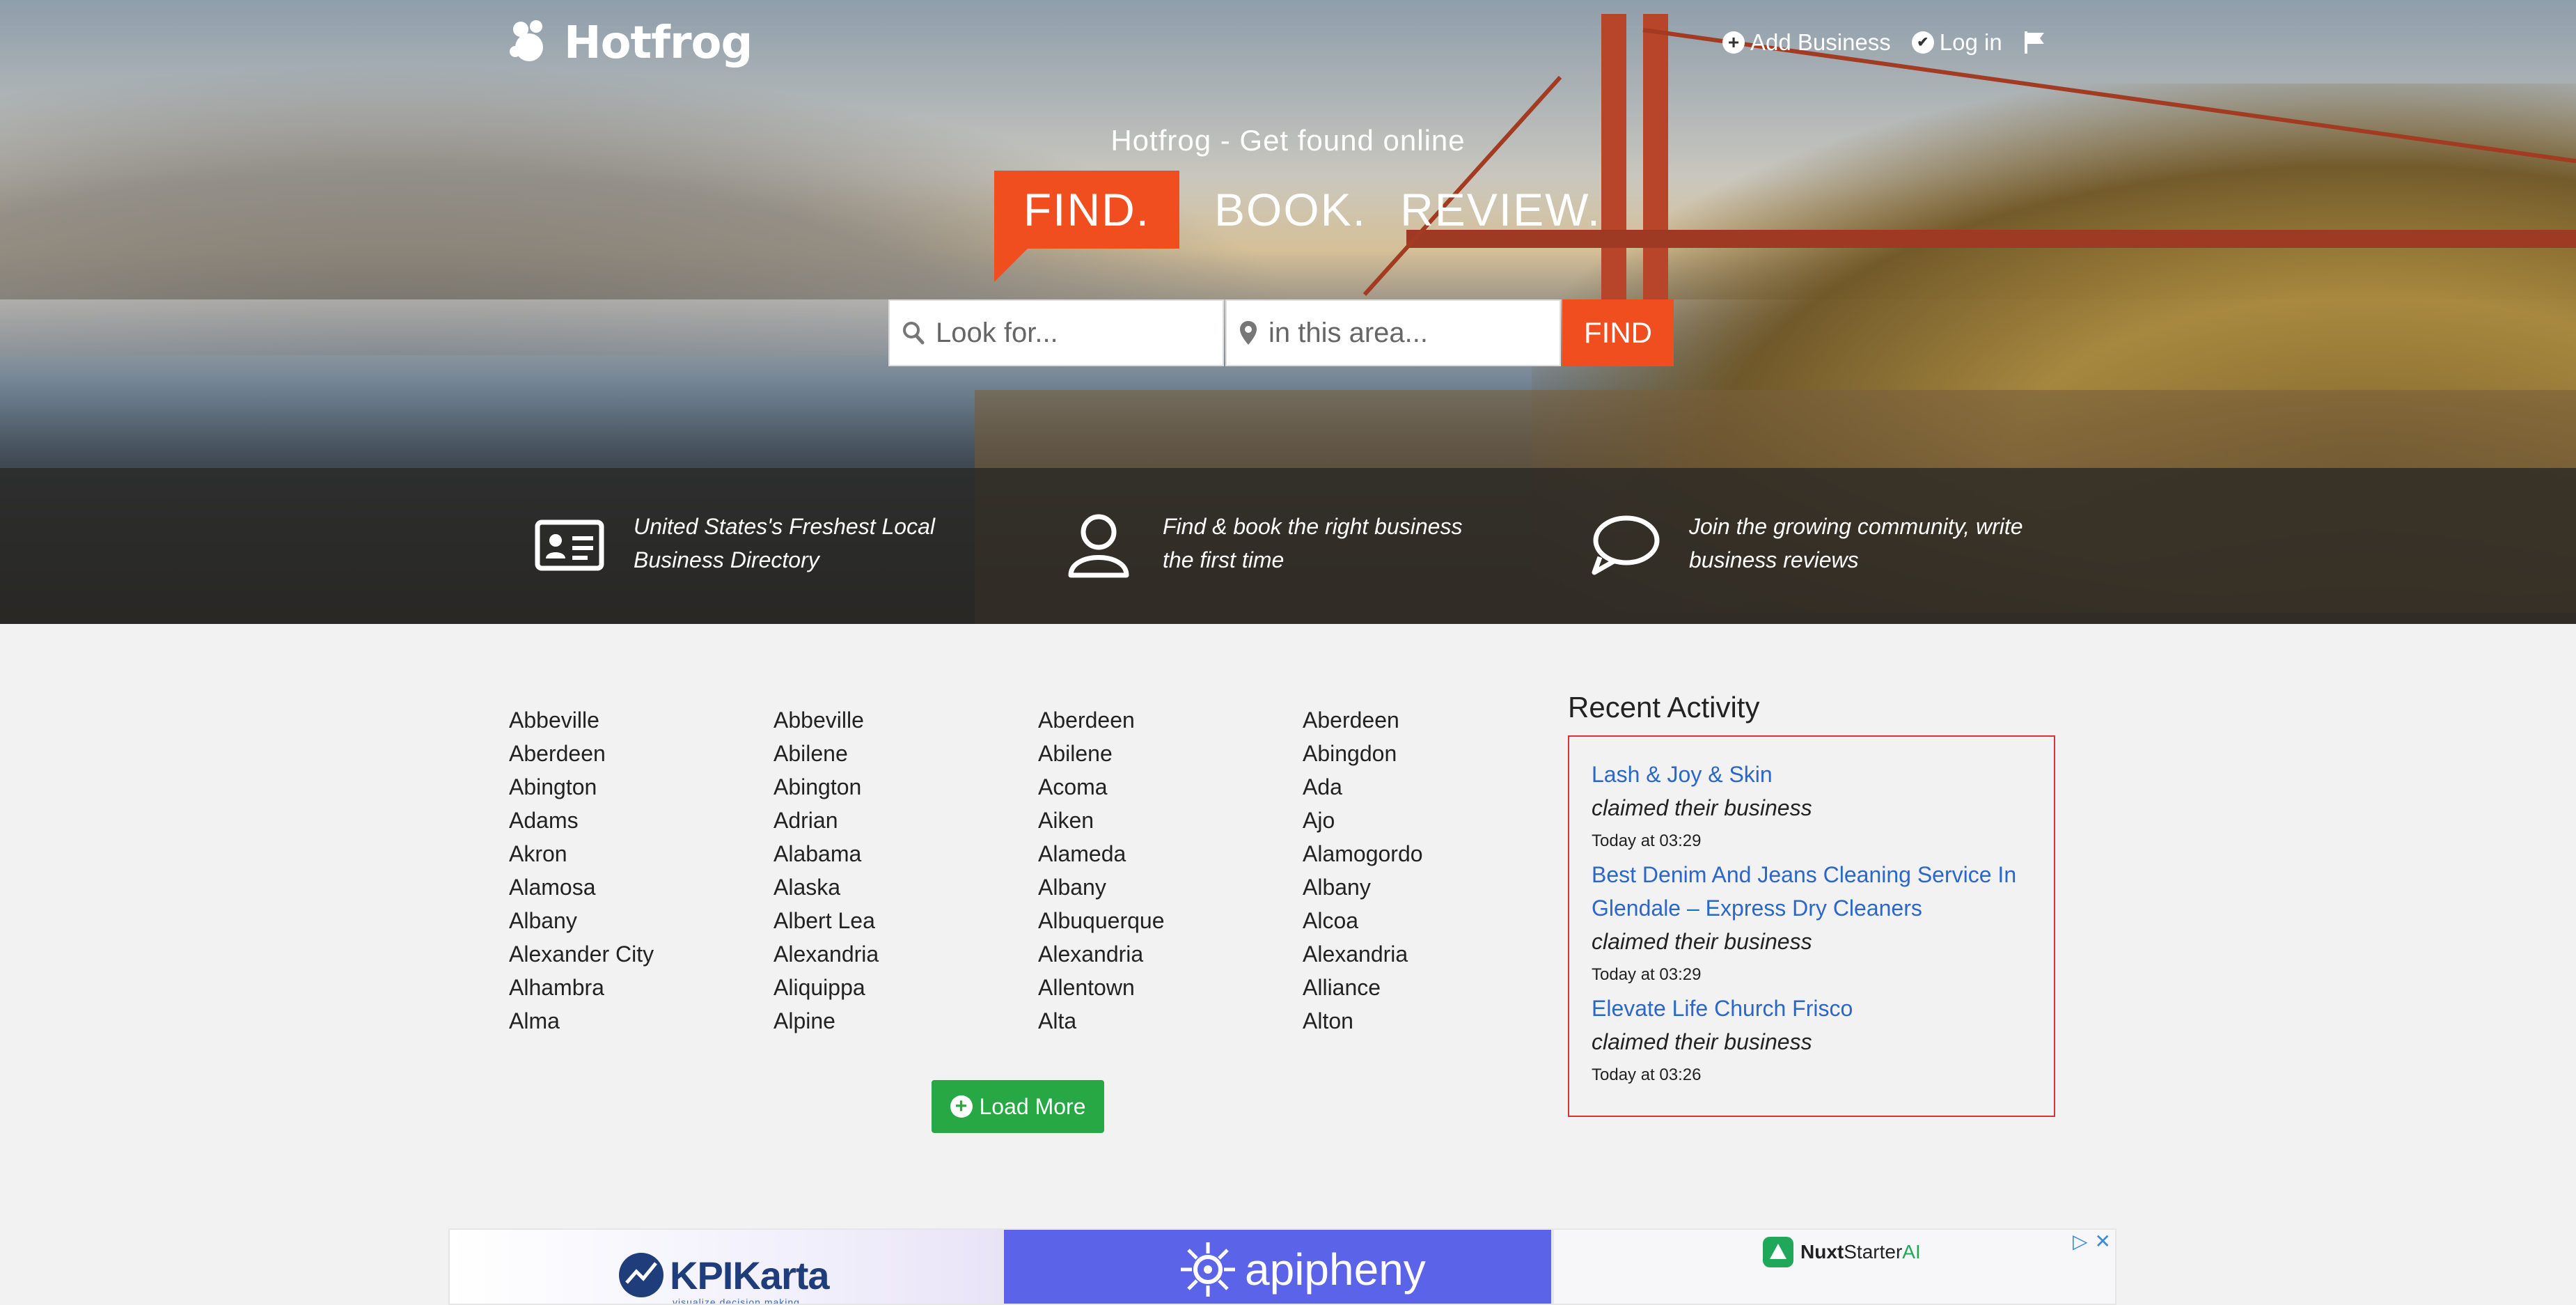 The image size is (2576, 1305). What do you see at coordinates (641, 987) in the screenshot?
I see `city-link: Alhambra` at bounding box center [641, 987].